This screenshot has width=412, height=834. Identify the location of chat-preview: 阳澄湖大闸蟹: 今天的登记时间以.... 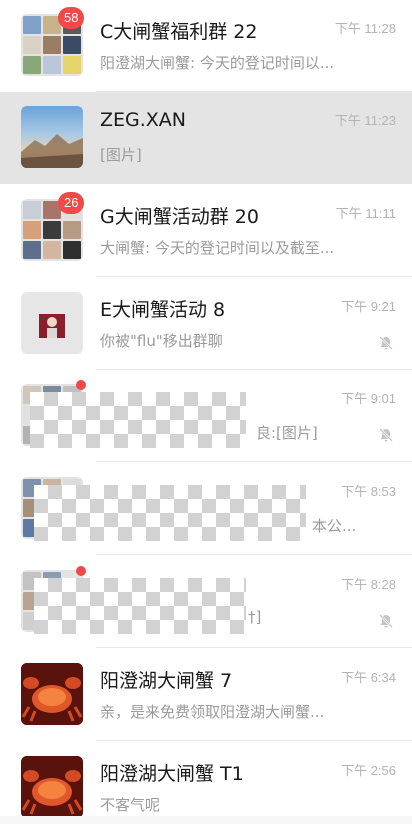
(217, 63).